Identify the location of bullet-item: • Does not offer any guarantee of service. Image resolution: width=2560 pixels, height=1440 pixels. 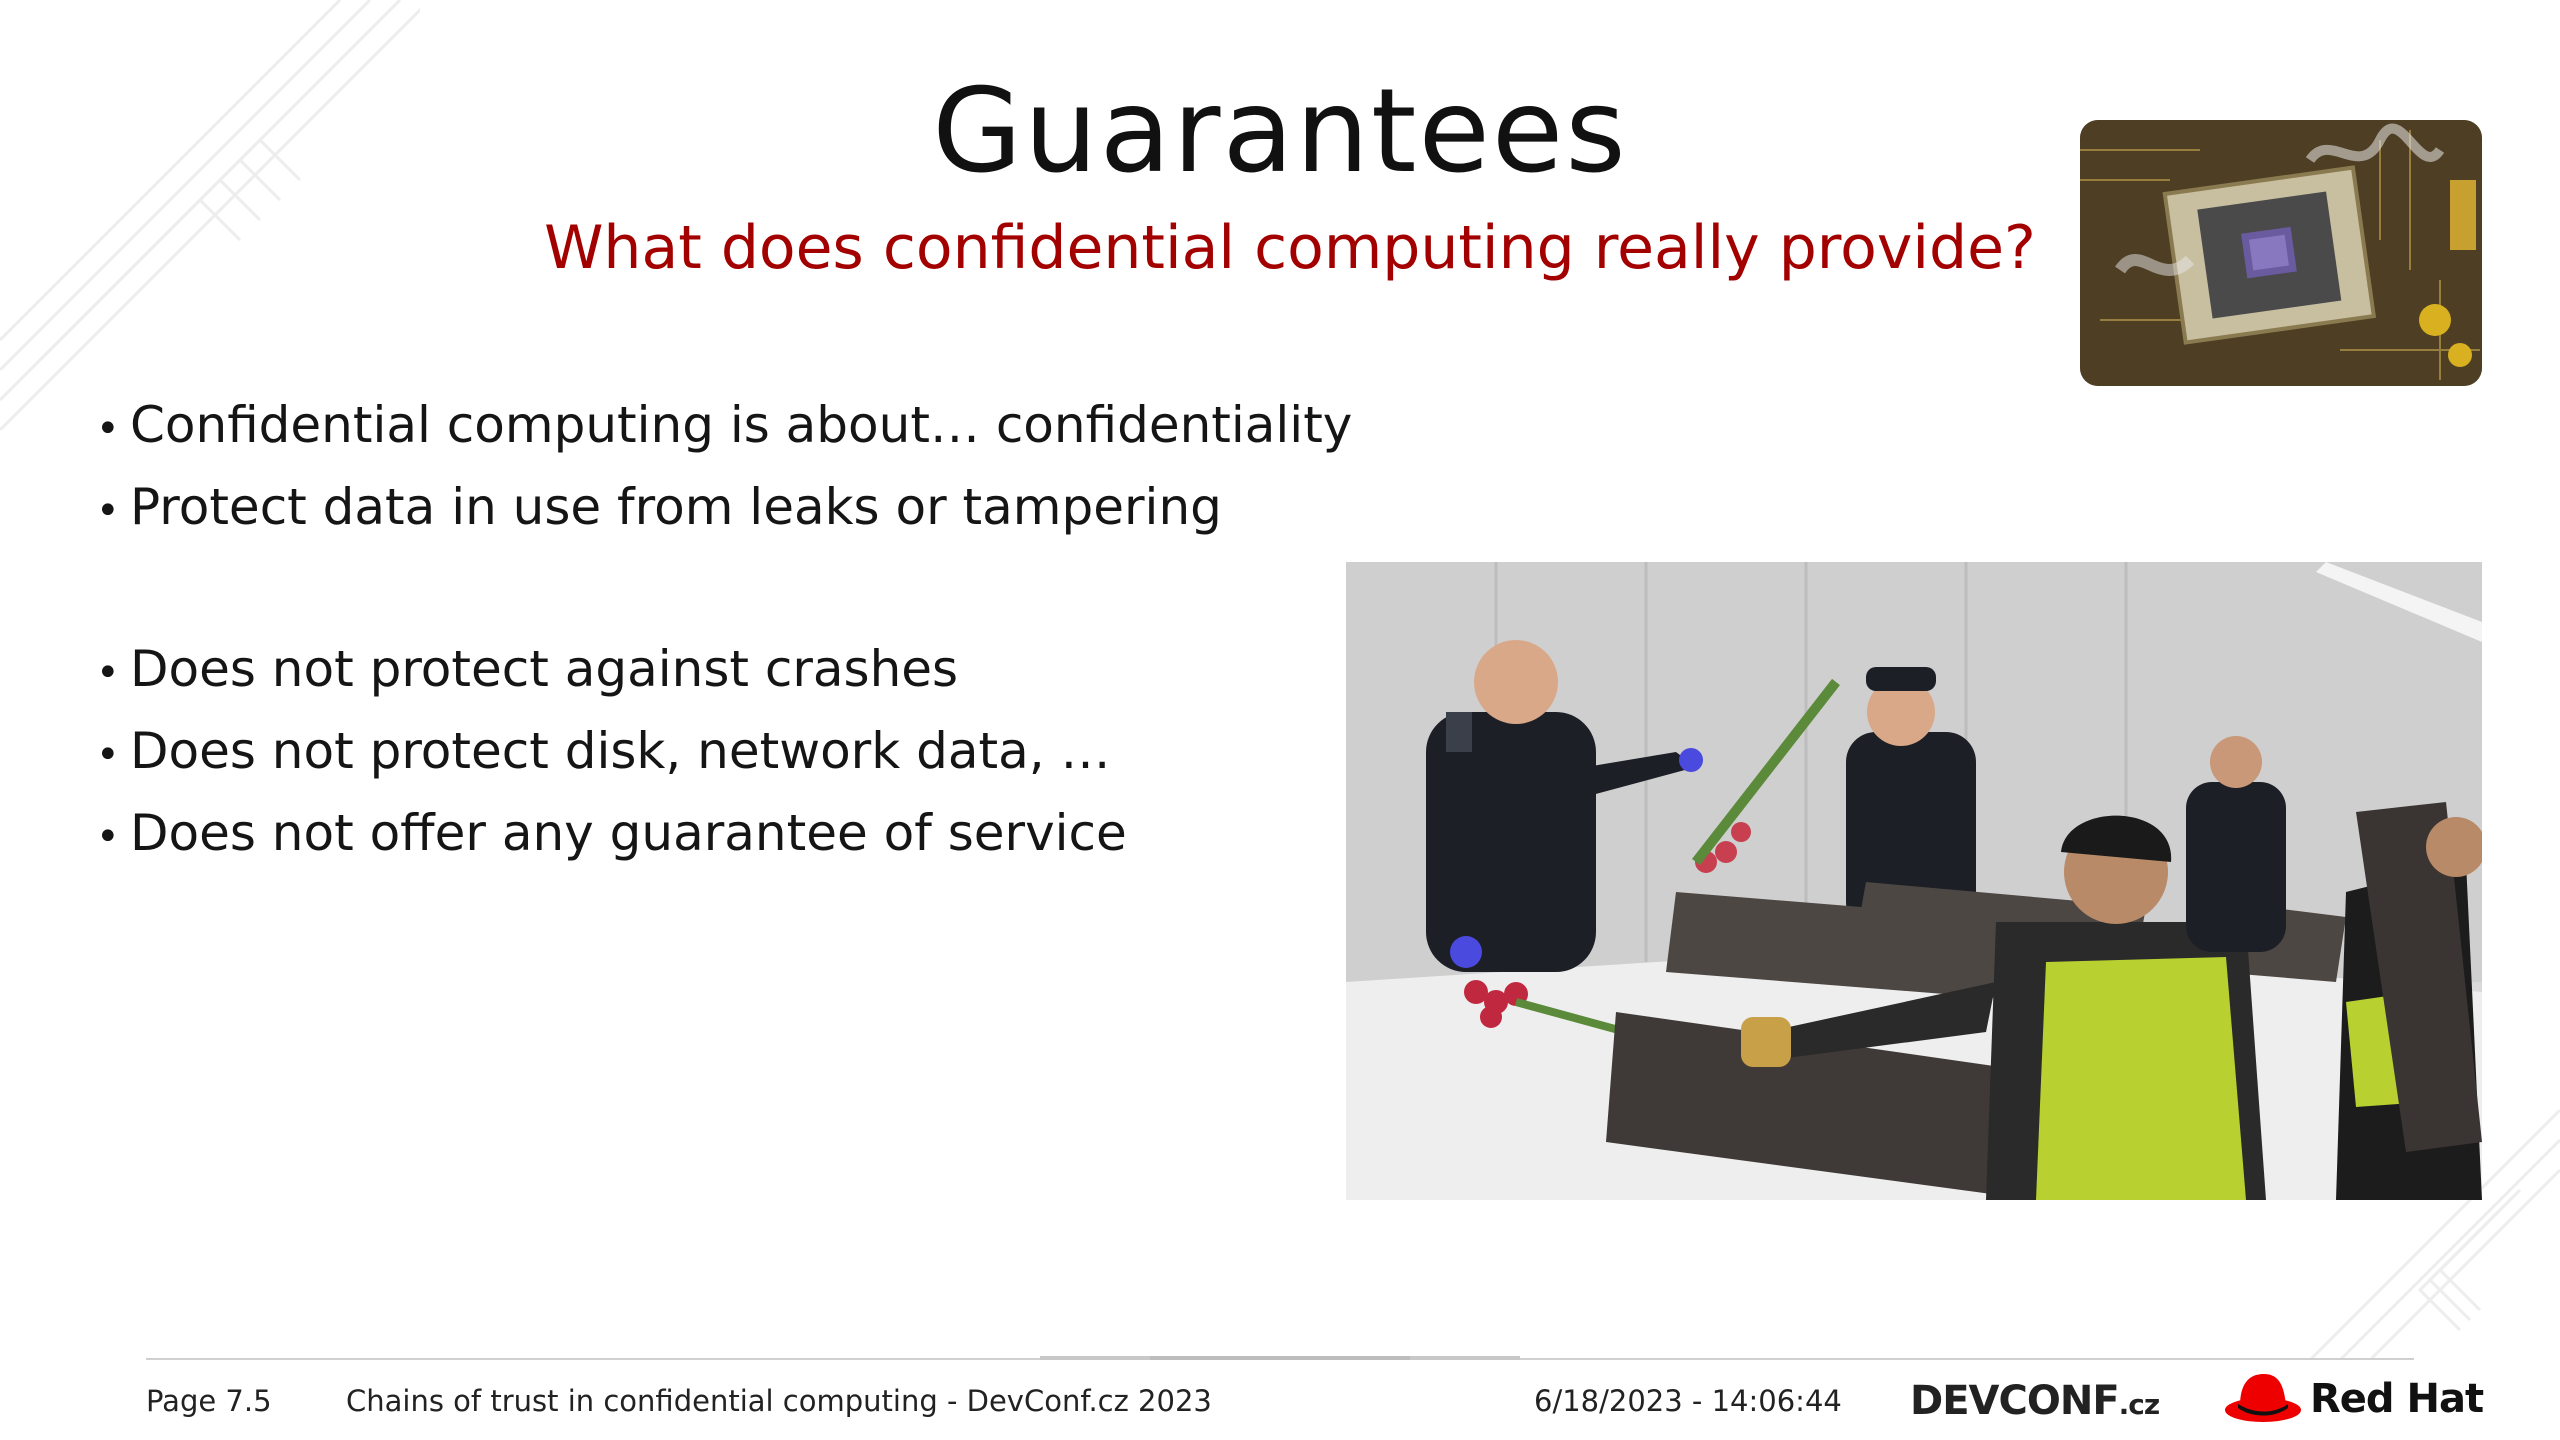
(611, 833).